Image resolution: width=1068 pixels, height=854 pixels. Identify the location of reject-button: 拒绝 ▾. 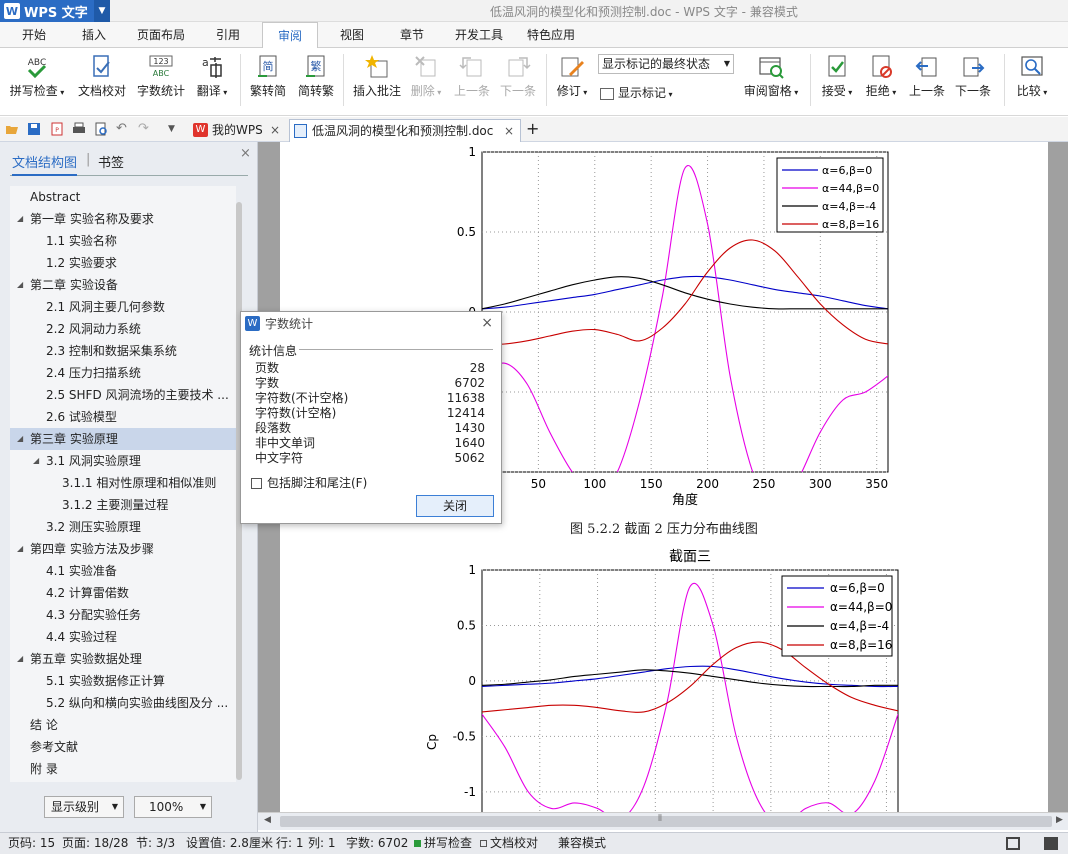
(881, 80).